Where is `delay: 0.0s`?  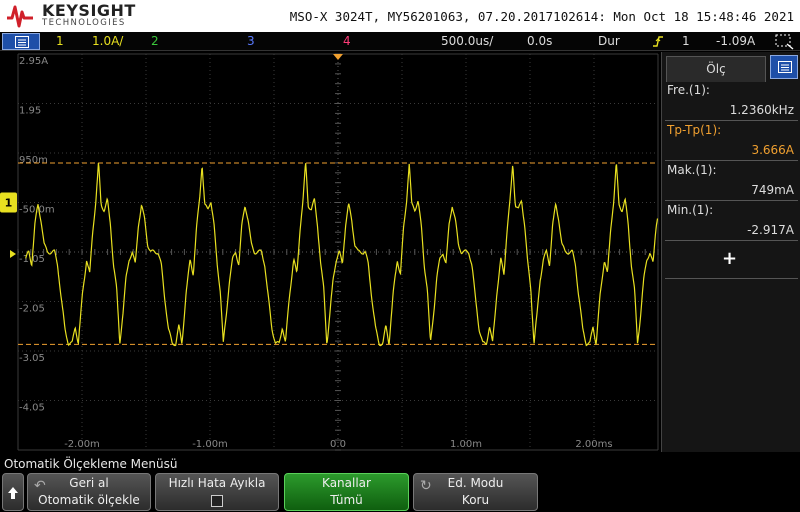 delay: 0.0s is located at coordinates (539, 41).